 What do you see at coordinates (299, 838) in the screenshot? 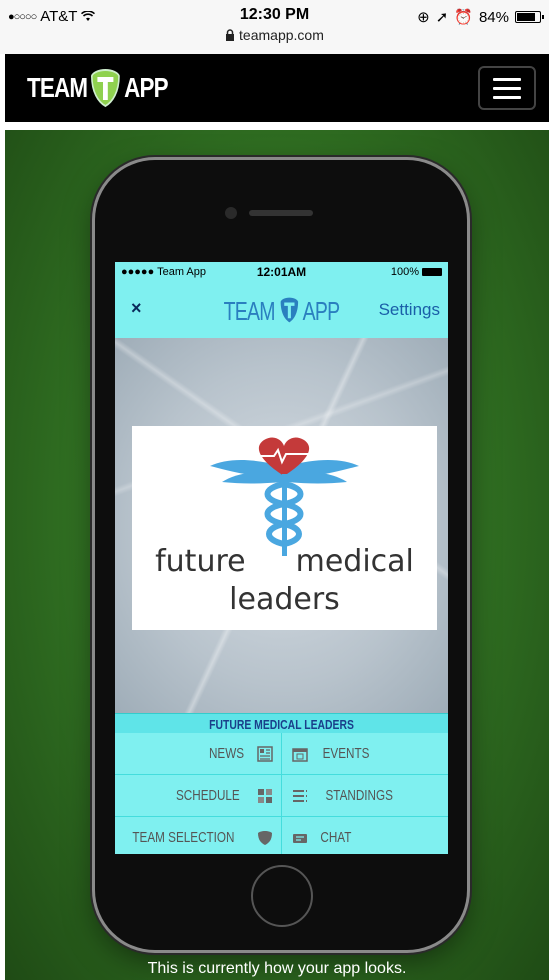
I see `chat-icon` at bounding box center [299, 838].